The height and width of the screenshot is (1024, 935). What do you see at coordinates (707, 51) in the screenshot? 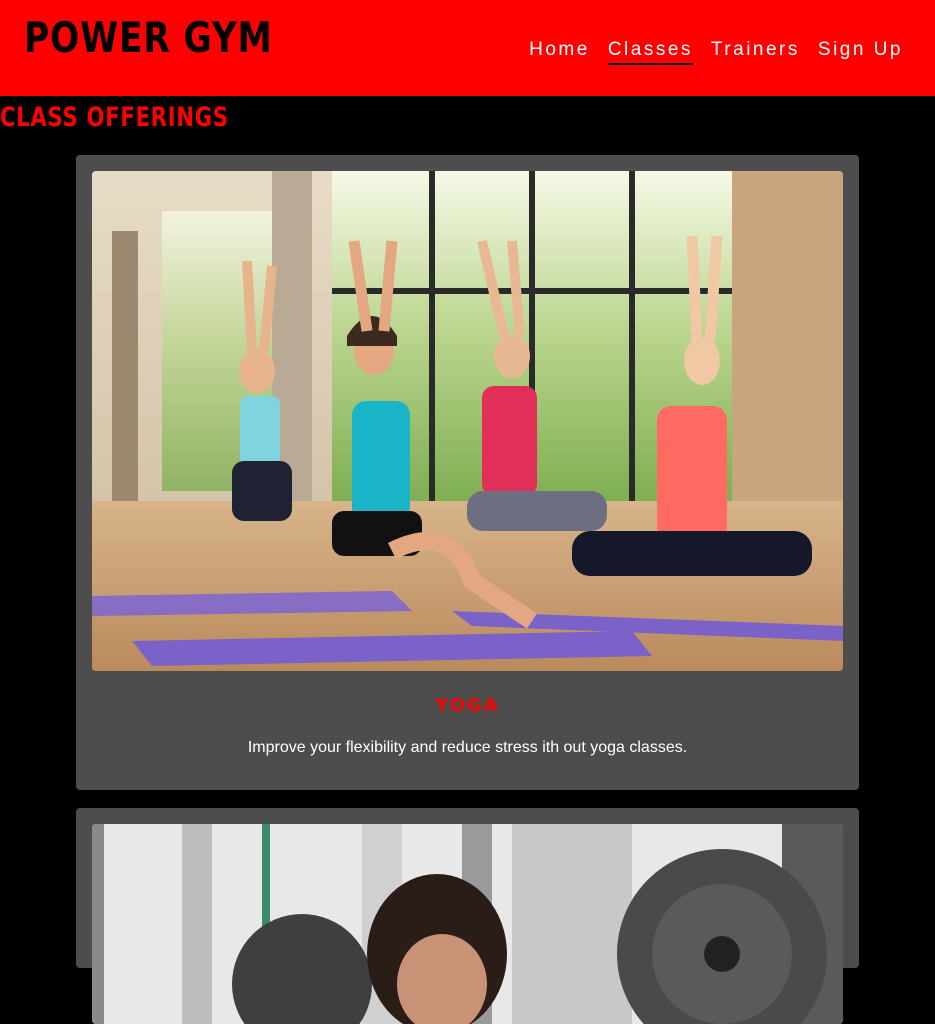
I see `main-nav: Home Classes Trainers Sign Up` at bounding box center [707, 51].